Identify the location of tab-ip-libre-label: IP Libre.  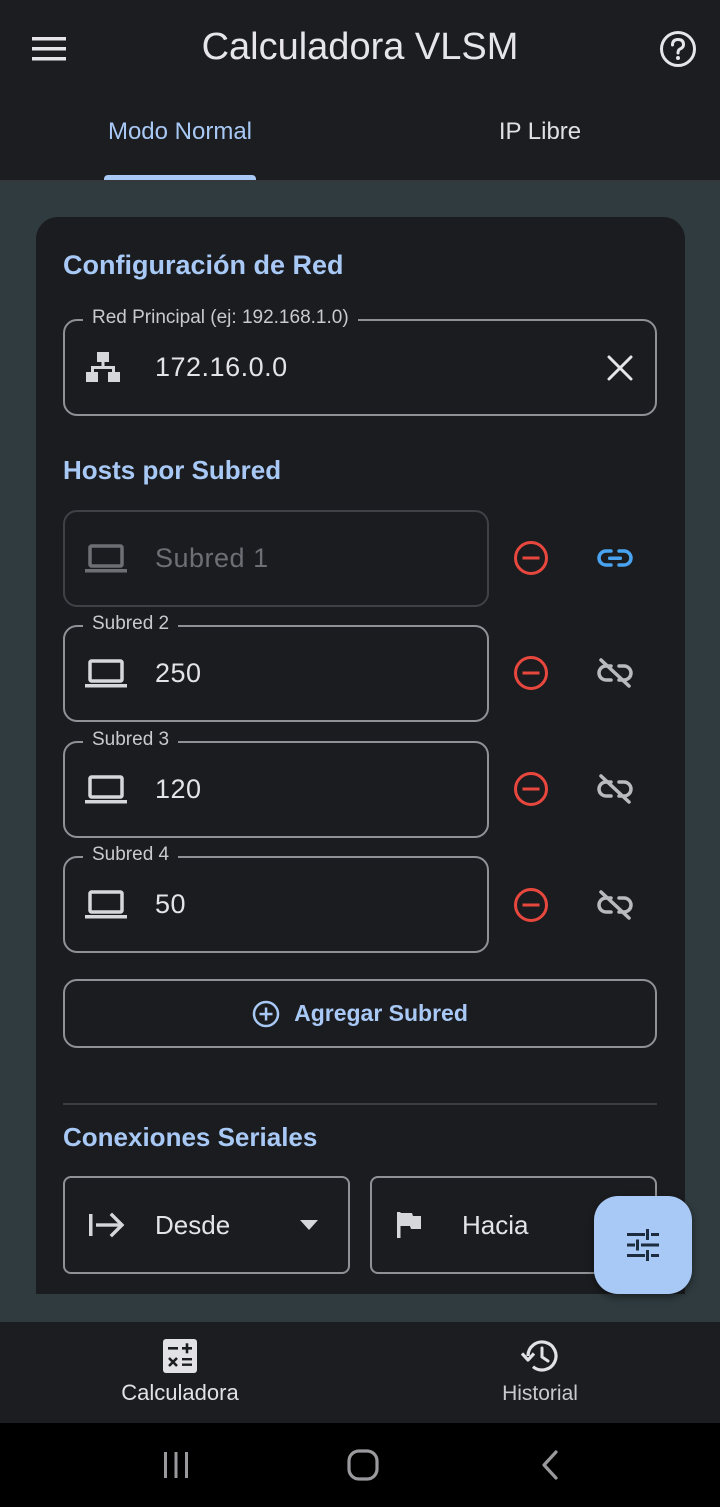
(540, 131).